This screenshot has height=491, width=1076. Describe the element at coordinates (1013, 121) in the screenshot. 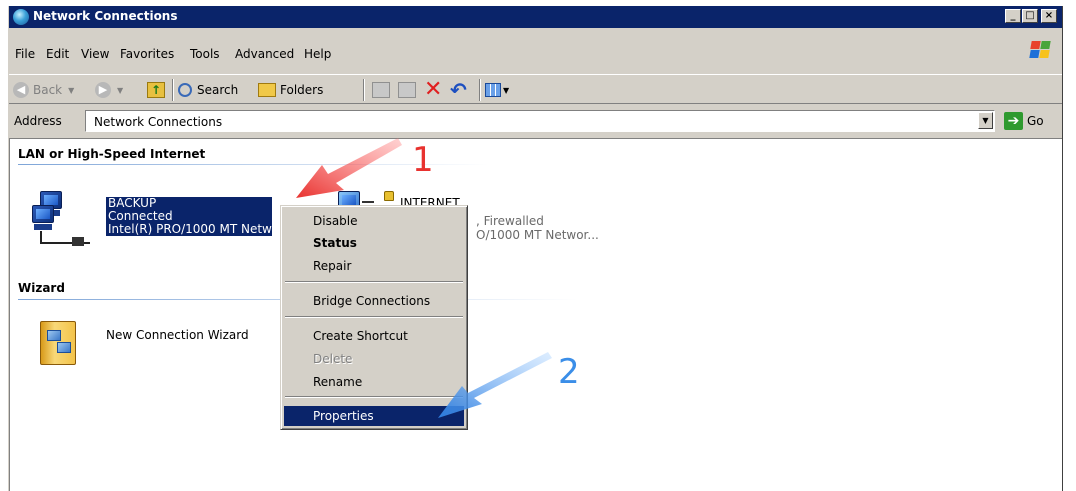

I see `go-arrow-icon: ➔` at that location.